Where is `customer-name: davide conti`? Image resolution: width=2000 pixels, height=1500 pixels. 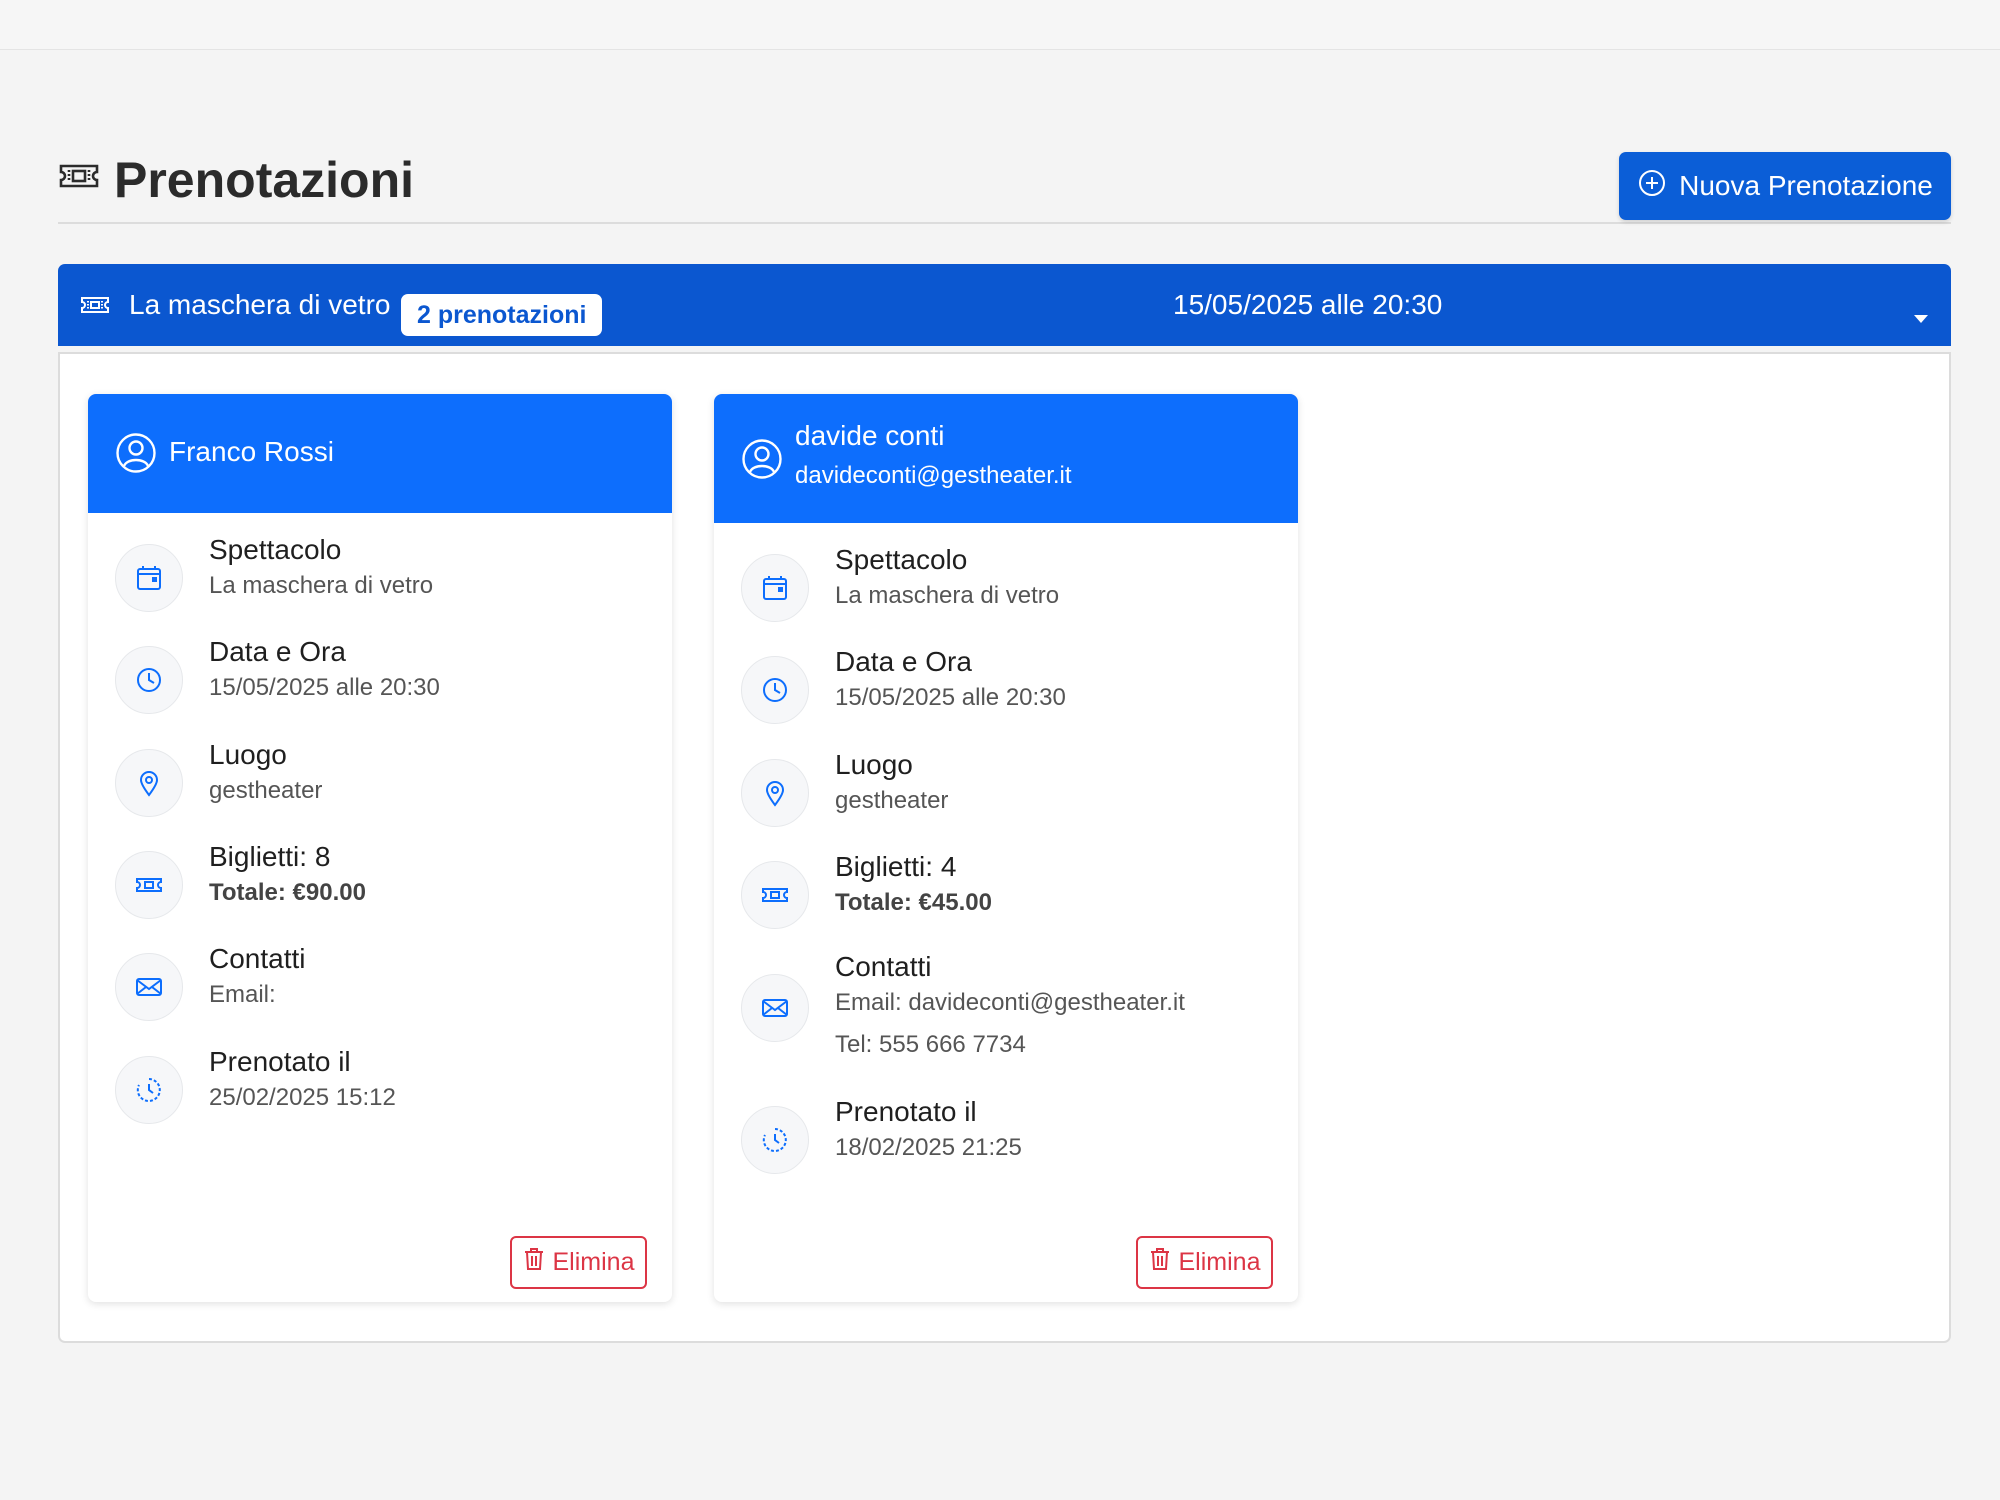
customer-name: davide conti is located at coordinates (870, 435).